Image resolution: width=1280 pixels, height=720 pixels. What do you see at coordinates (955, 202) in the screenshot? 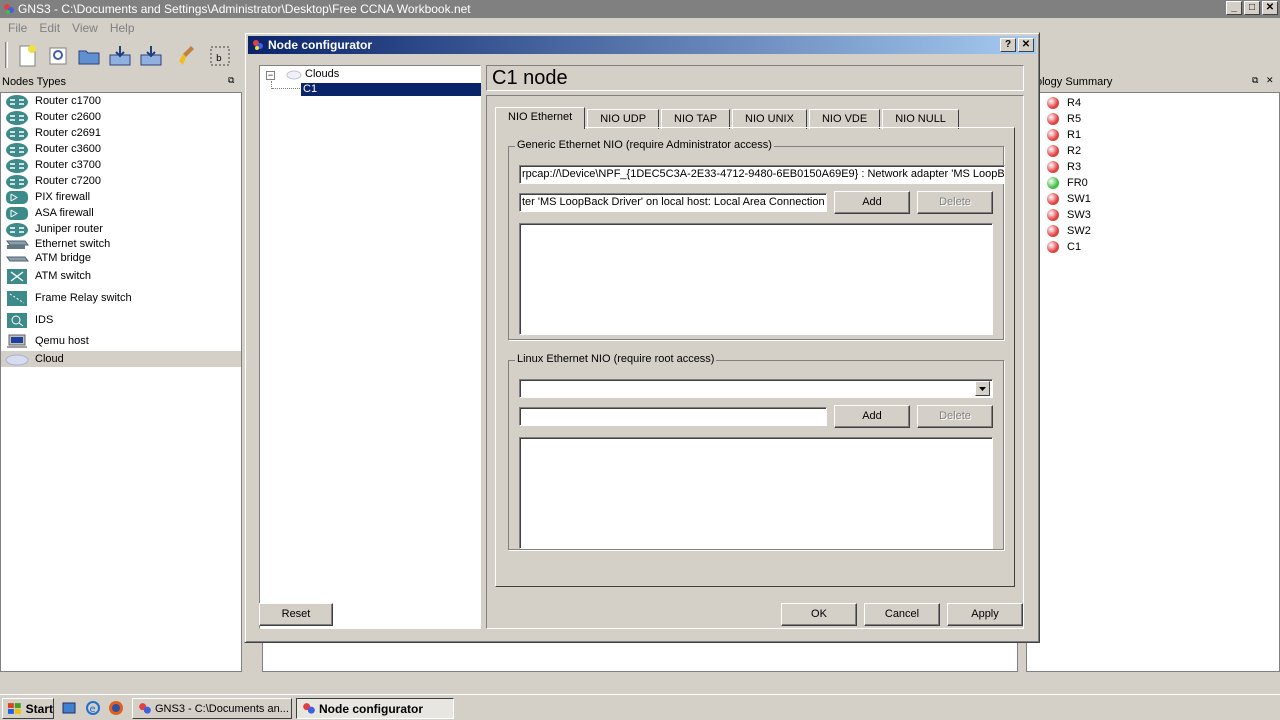
I see `generic-delete-button: Delete` at bounding box center [955, 202].